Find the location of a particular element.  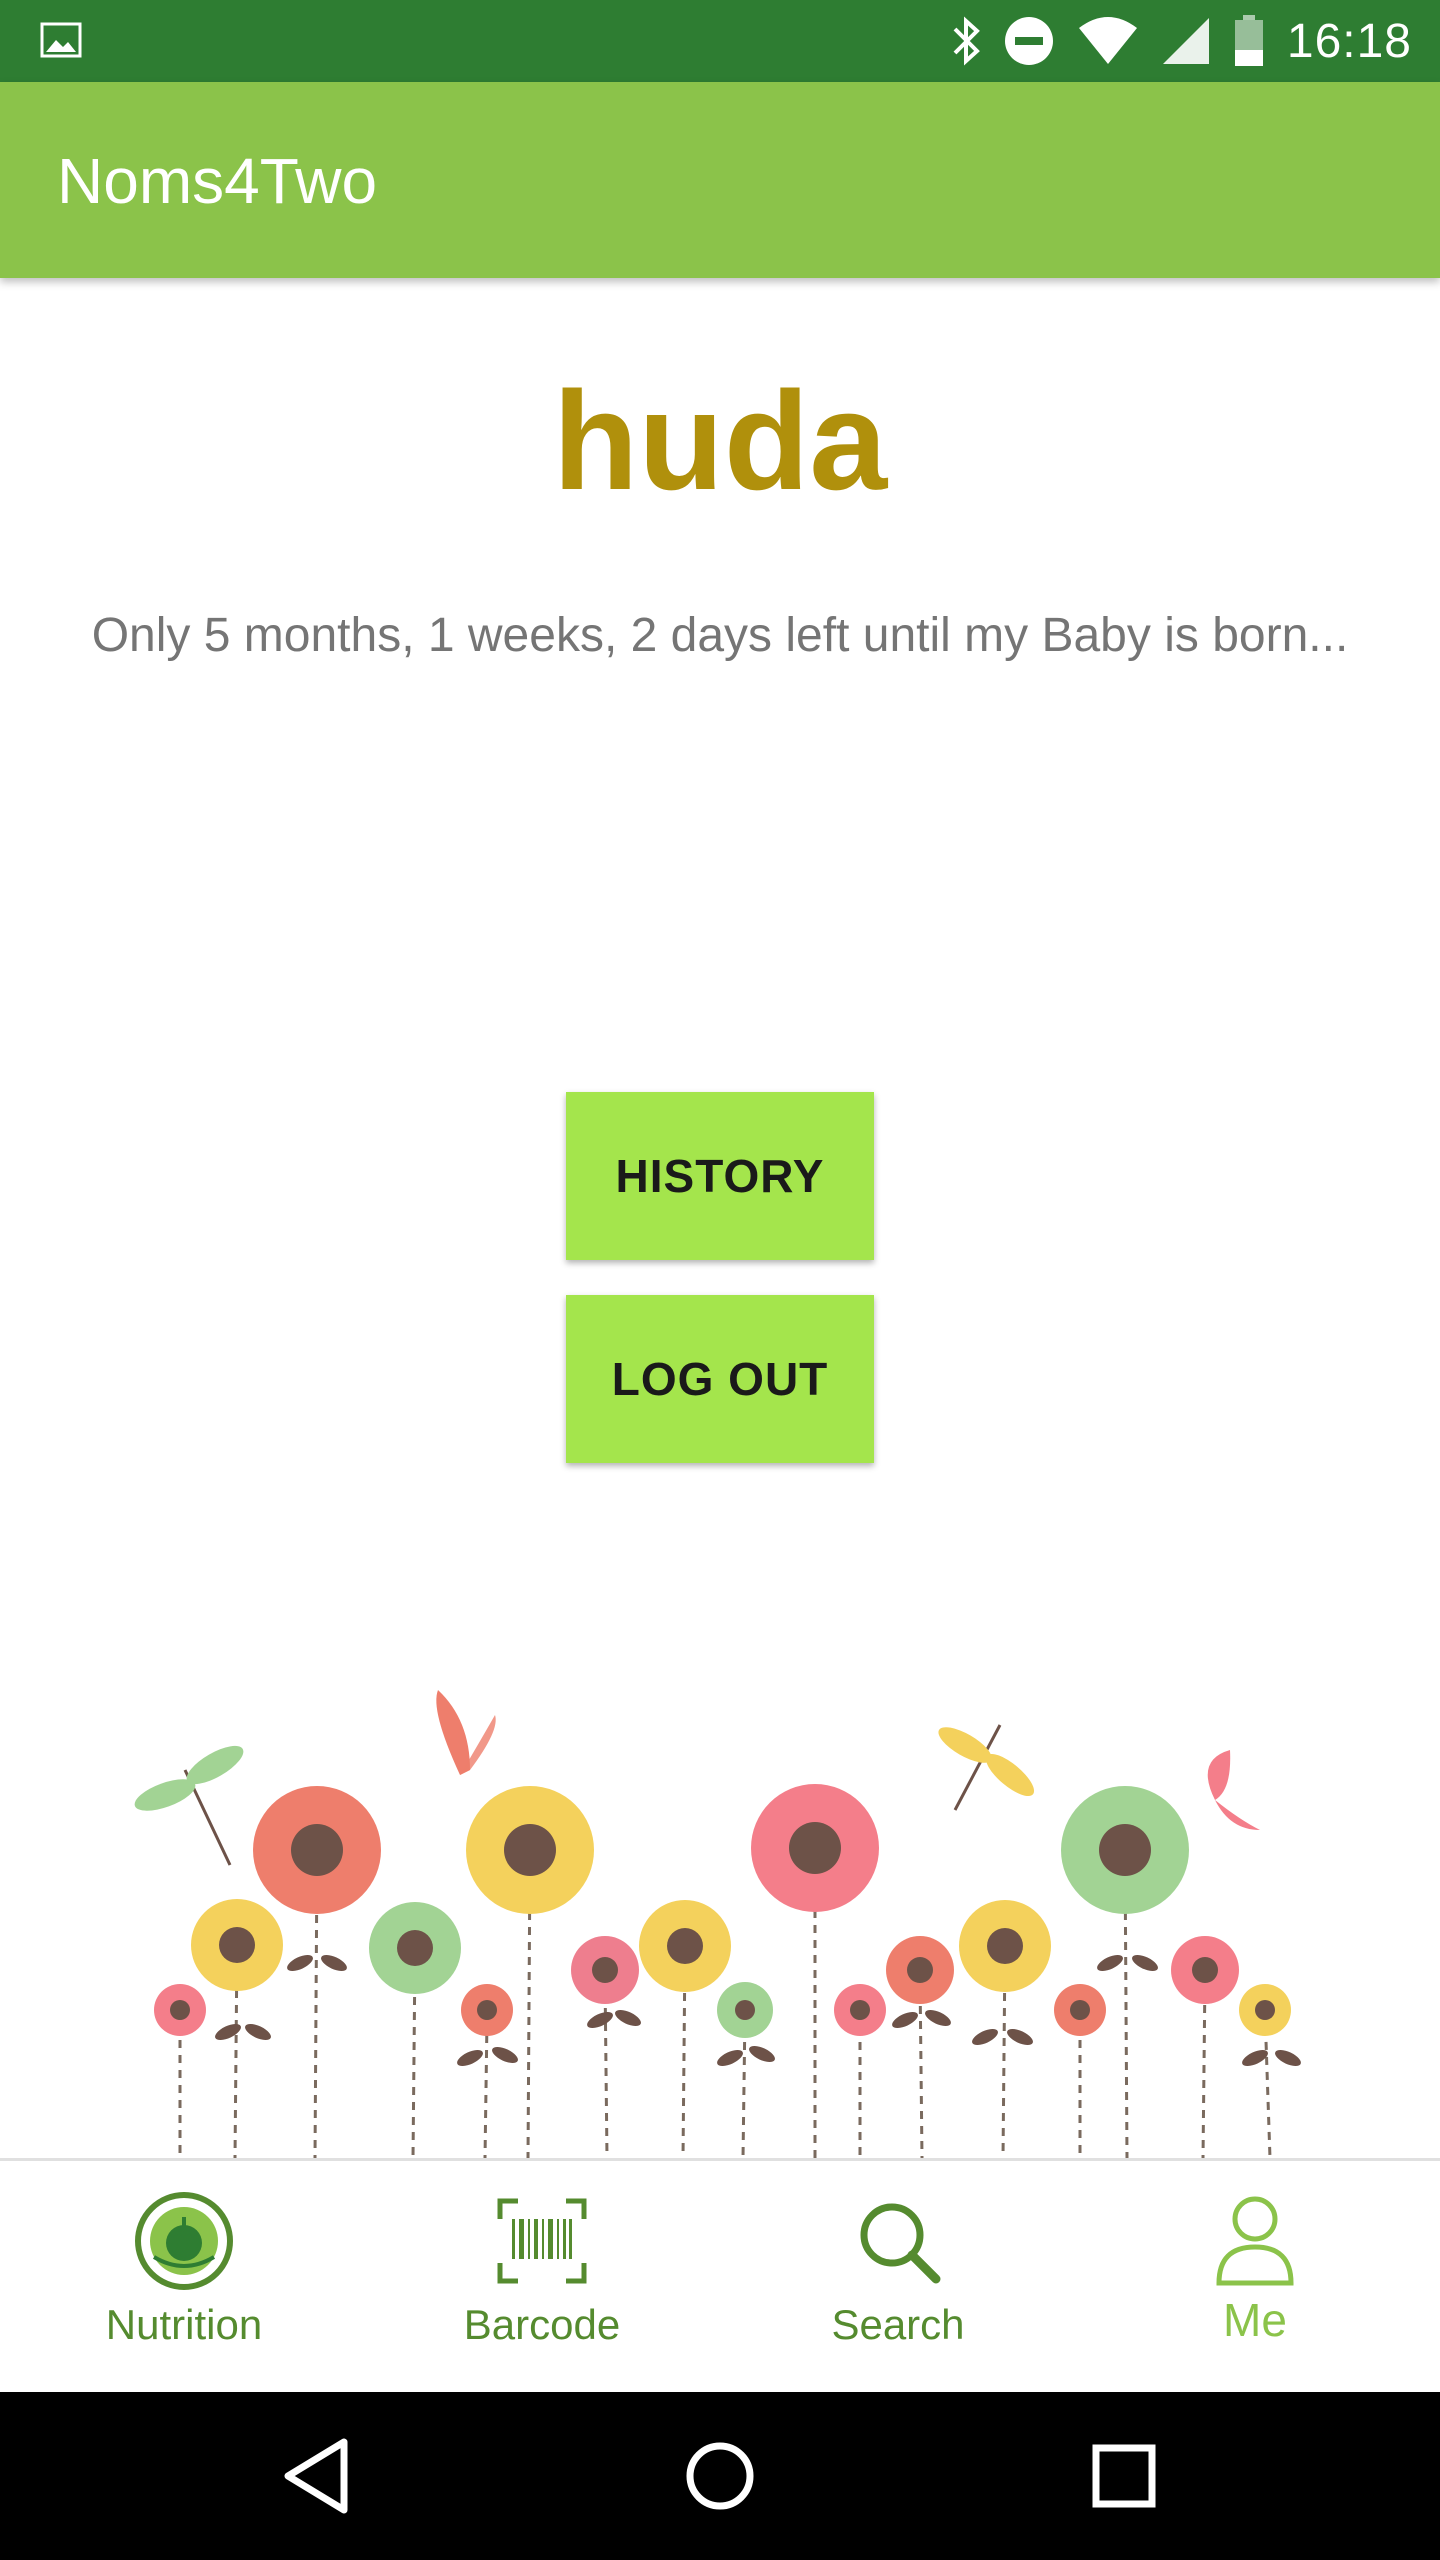

bluetooth-icon is located at coordinates (966, 41).